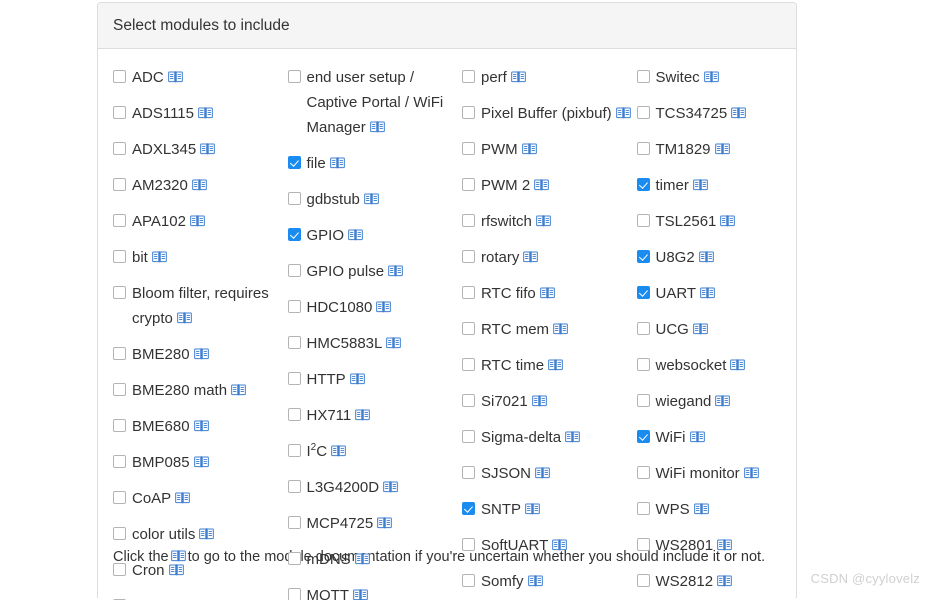 The height and width of the screenshot is (600, 936). What do you see at coordinates (372, 343) in the screenshot?
I see `module-row-hmc5883l: HMC5883L` at bounding box center [372, 343].